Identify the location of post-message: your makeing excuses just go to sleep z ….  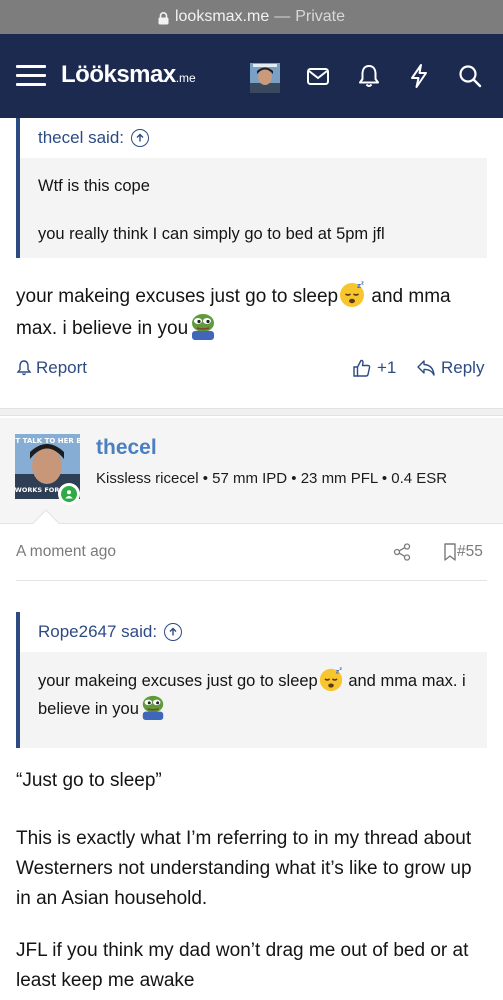
(253, 312).